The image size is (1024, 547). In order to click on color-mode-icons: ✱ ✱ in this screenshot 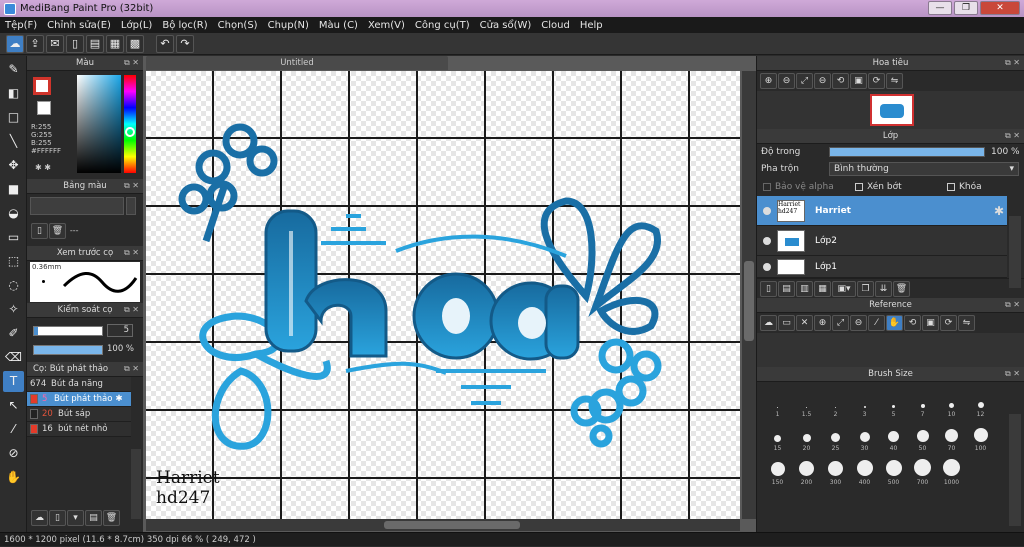, I will do `click(43, 167)`.